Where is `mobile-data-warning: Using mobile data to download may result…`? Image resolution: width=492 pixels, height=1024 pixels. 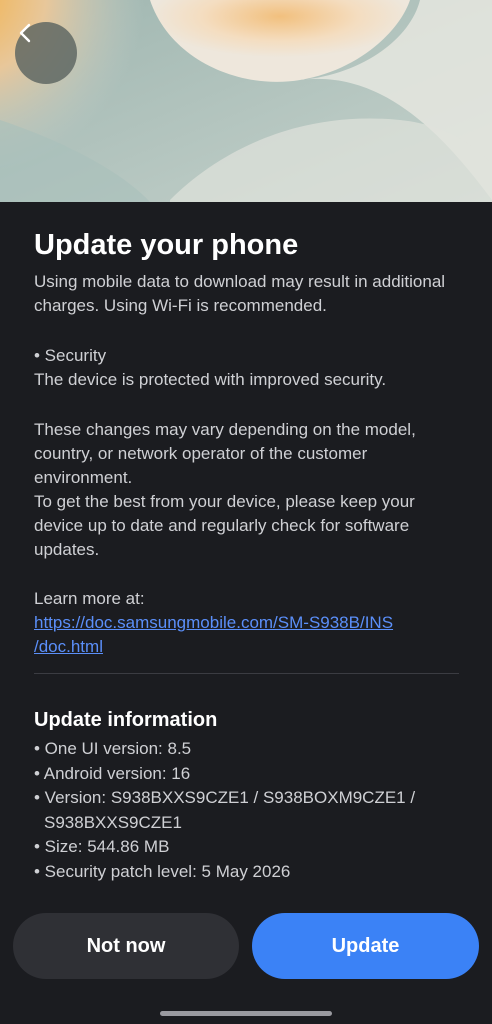 mobile-data-warning: Using mobile data to download may result… is located at coordinates (240, 293).